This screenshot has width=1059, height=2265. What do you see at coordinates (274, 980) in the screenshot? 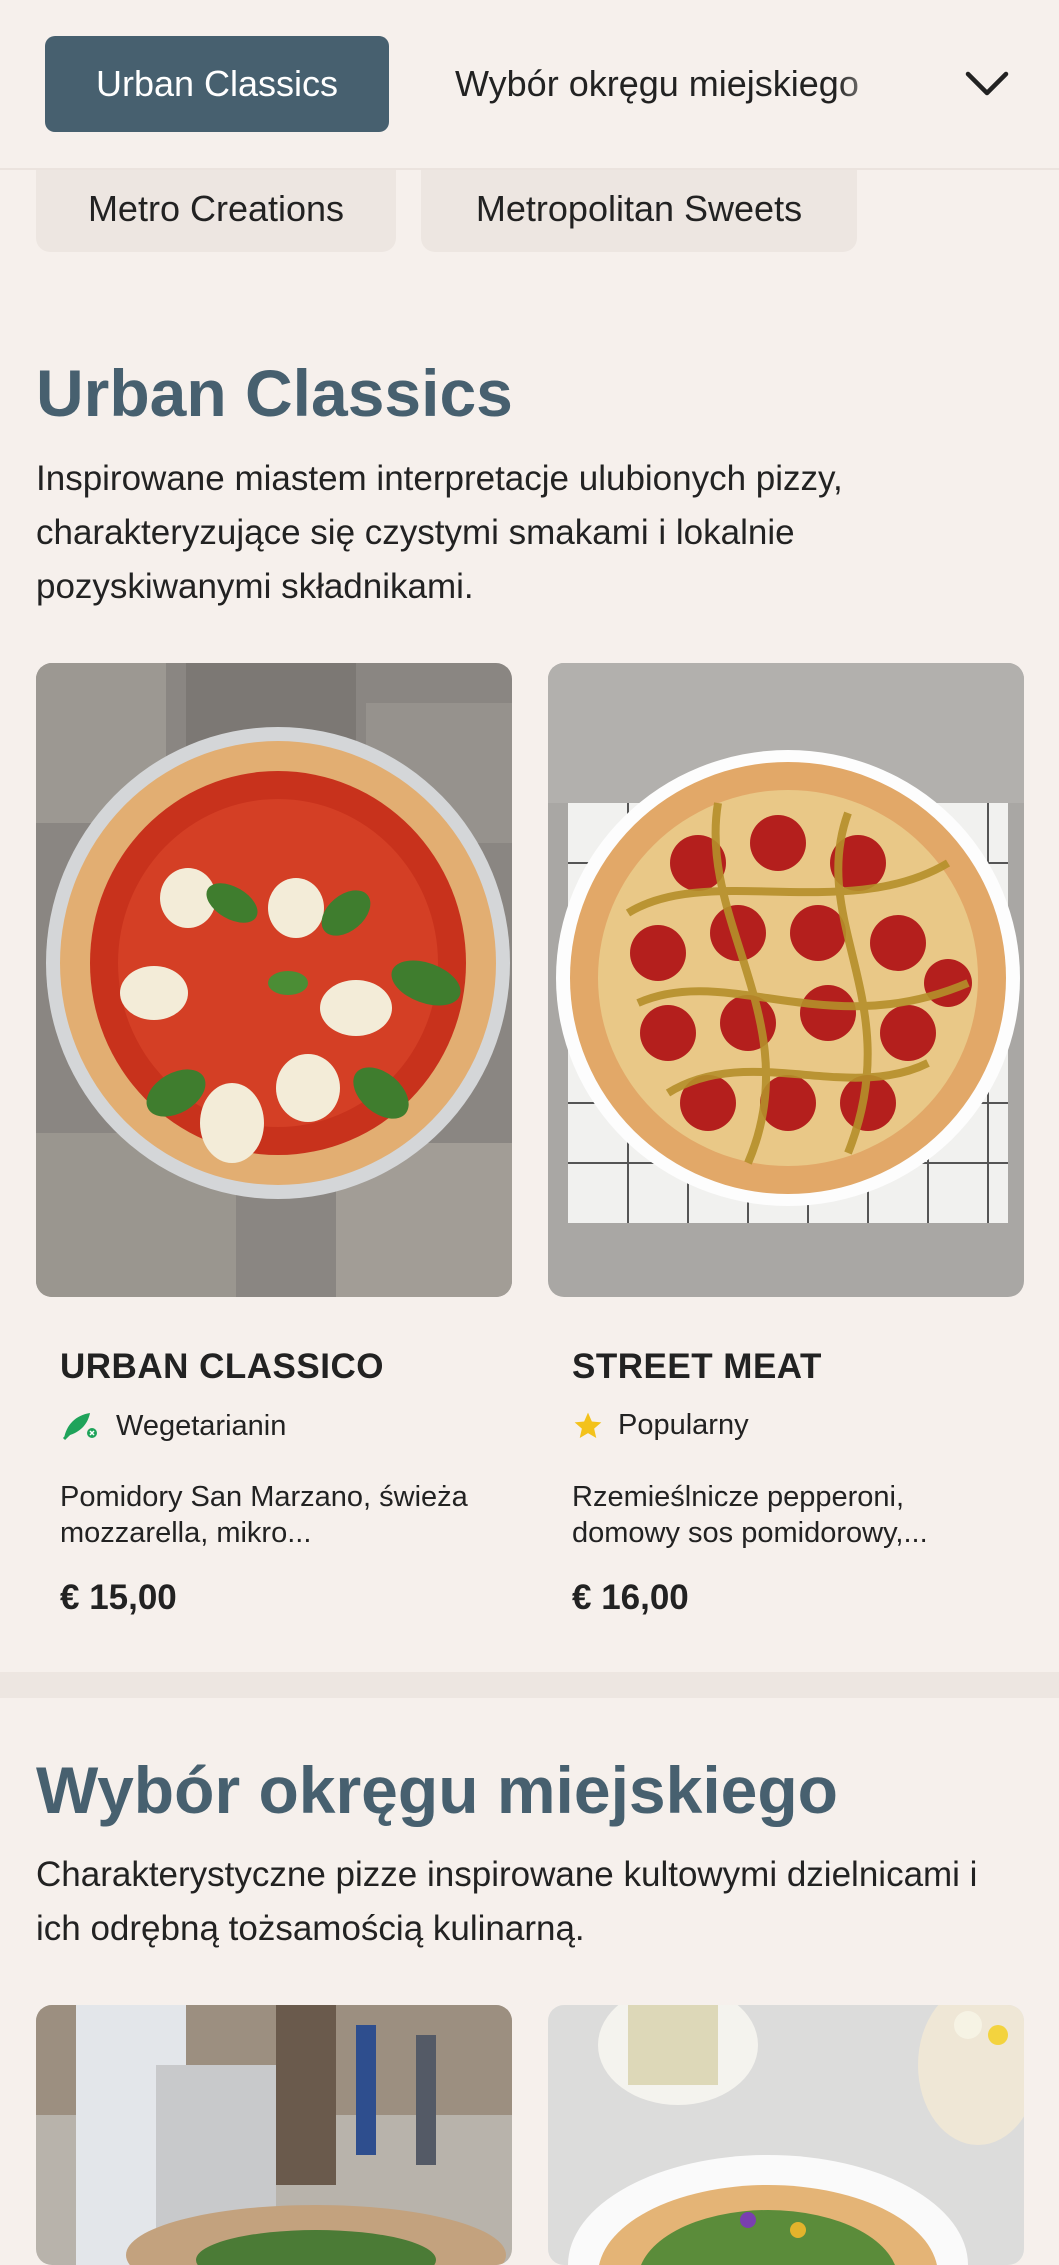
I see `pizza-image-urban-classico` at bounding box center [274, 980].